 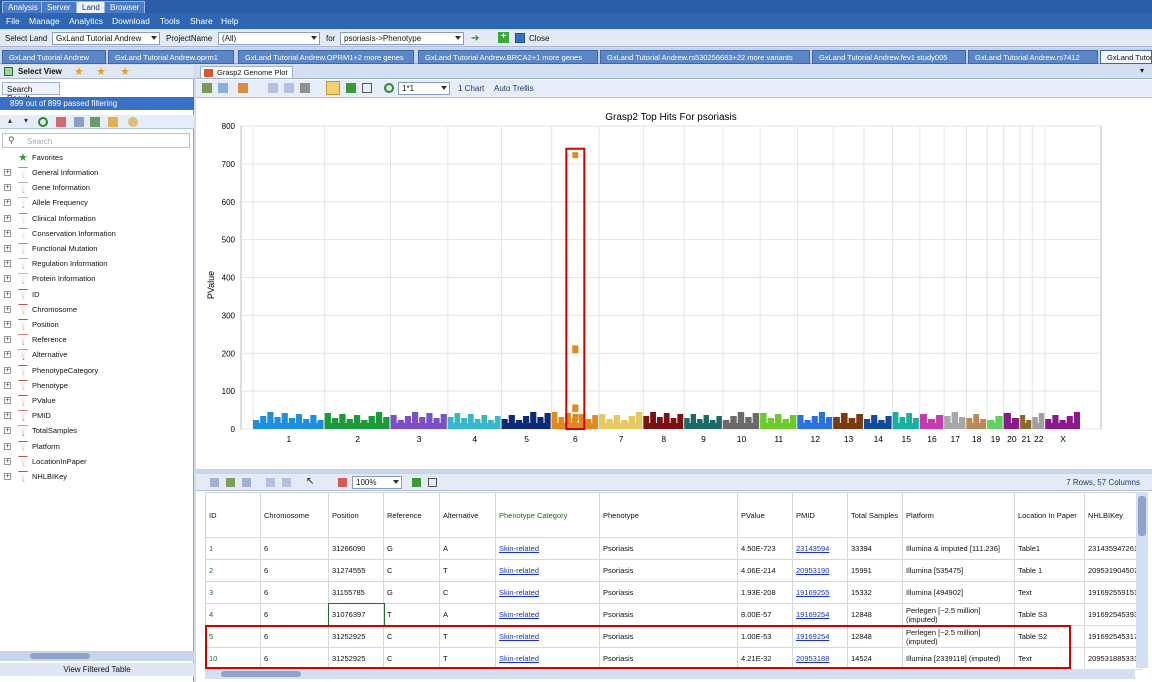 What do you see at coordinates (812, 592) in the screenshot?
I see `pmid-link: 19169255` at bounding box center [812, 592].